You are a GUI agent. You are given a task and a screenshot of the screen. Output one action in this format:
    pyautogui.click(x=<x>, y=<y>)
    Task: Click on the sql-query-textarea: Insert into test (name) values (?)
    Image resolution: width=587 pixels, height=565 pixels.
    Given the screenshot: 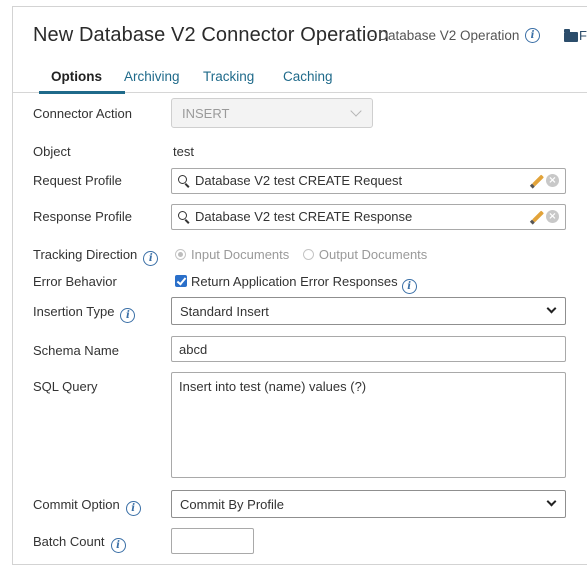 What is the action you would take?
    pyautogui.click(x=368, y=425)
    